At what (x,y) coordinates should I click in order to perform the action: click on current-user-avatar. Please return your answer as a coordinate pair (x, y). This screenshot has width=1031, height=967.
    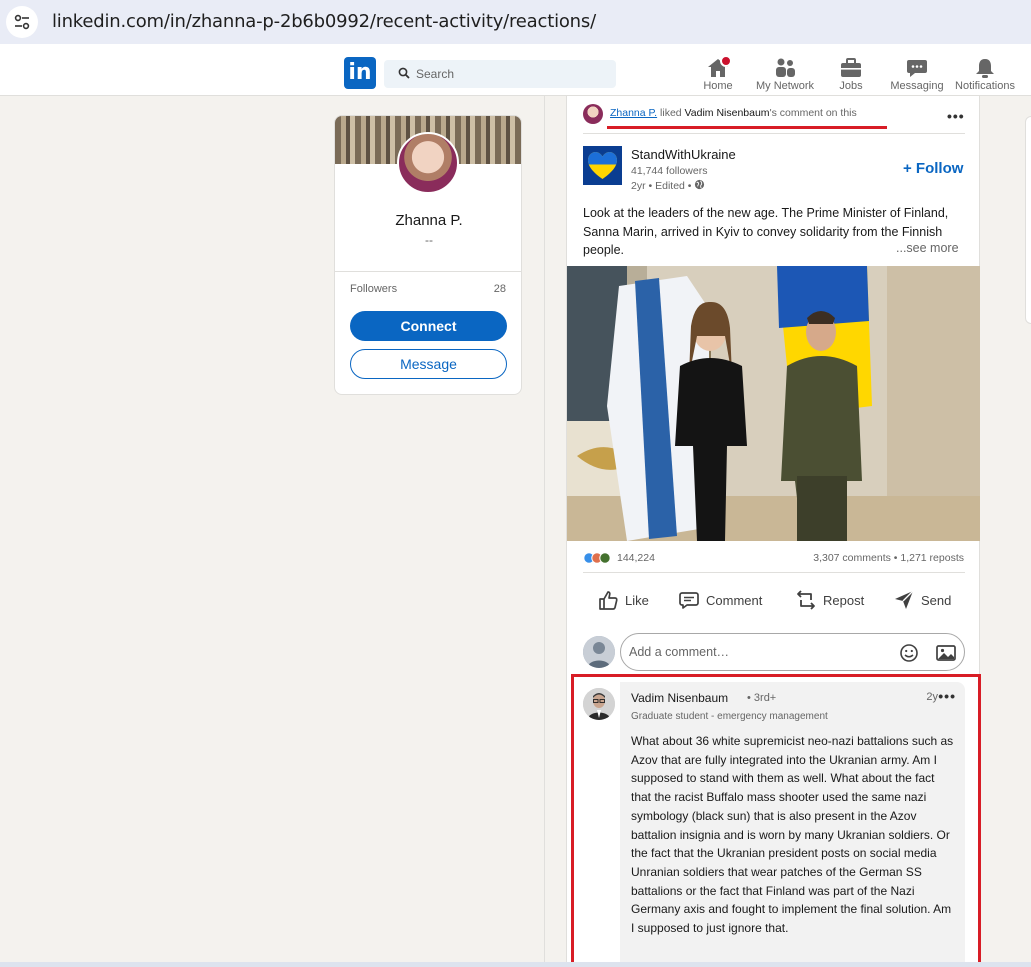
    Looking at the image, I should click on (599, 652).